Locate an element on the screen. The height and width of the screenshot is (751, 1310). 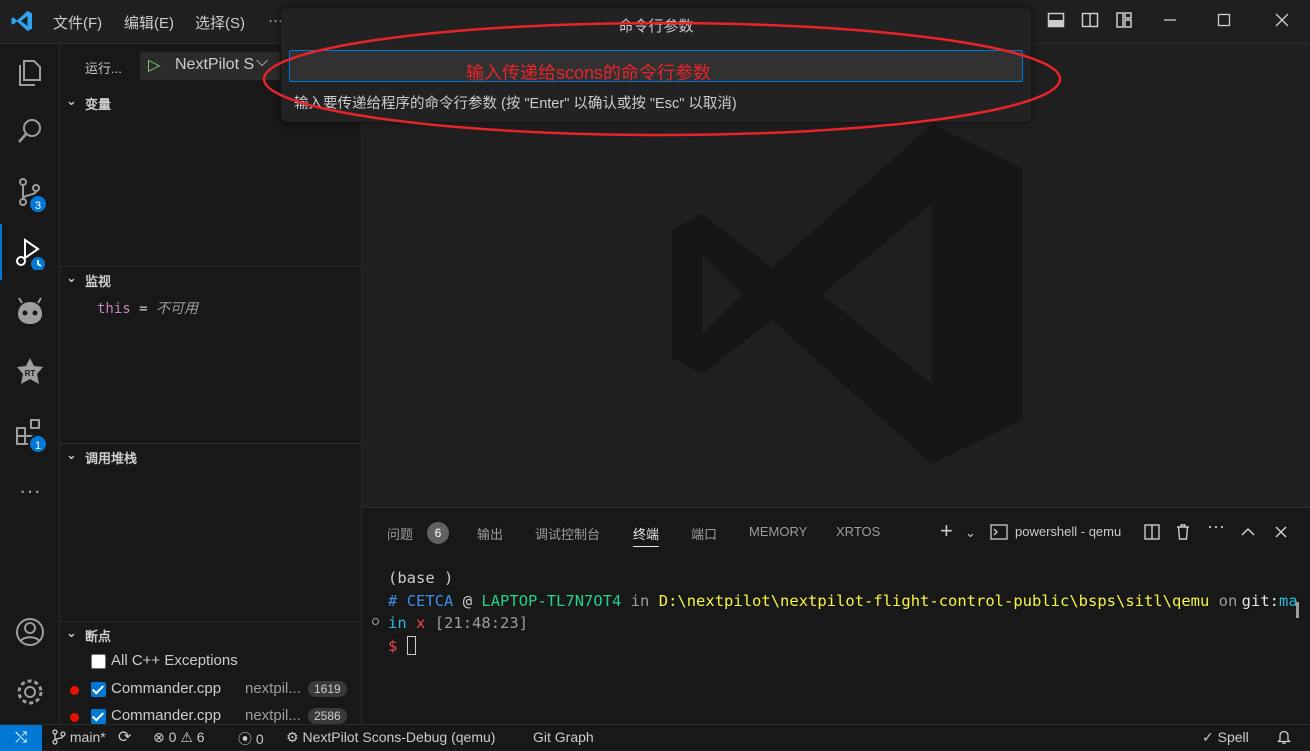
chevron-down-icon: ⌵ is located at coordinates (262, 62).